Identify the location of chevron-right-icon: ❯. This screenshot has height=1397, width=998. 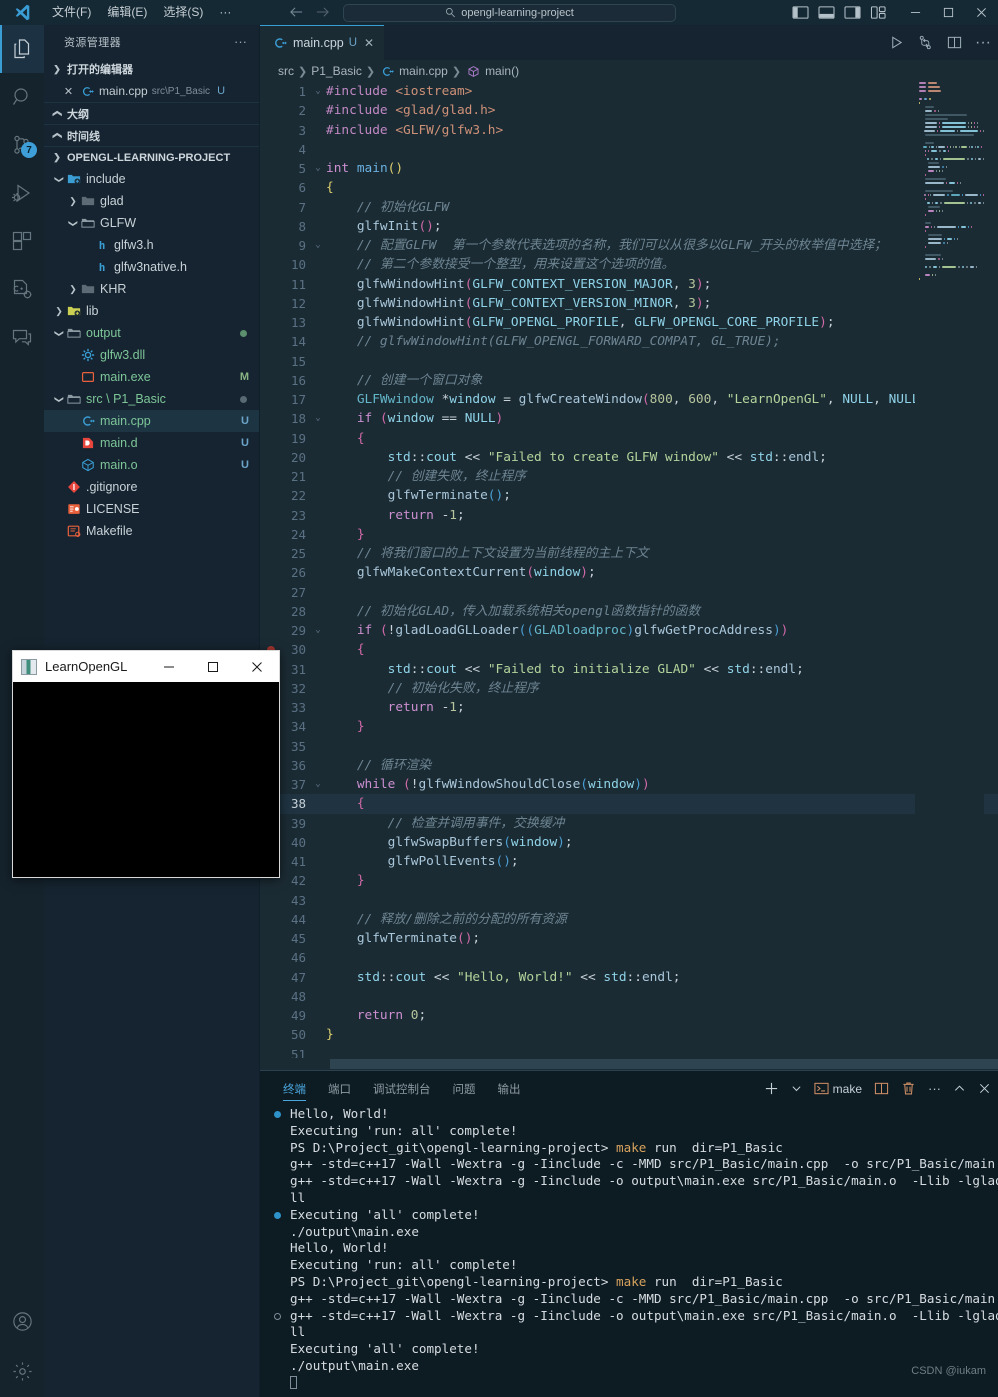
(73, 289).